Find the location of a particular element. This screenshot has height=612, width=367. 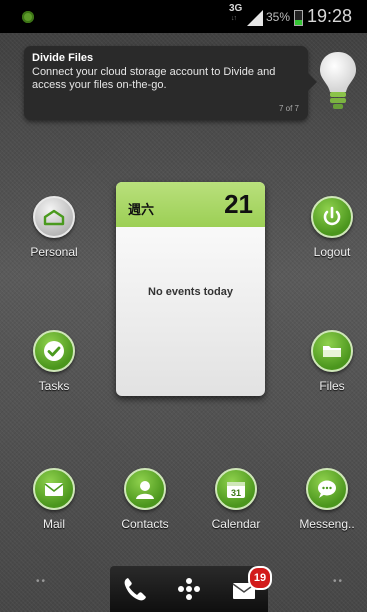

mail-app: Mail is located at coordinates (54, 499).